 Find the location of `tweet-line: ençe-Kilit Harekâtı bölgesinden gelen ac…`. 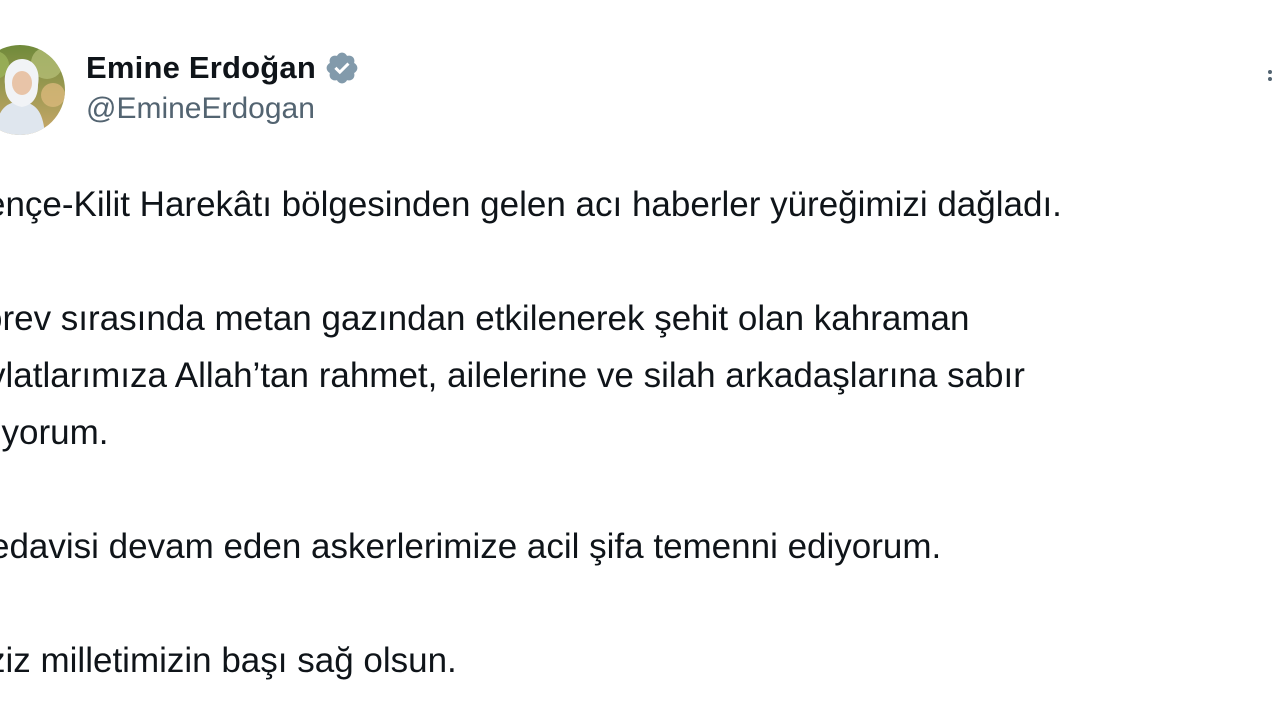

tweet-line: ençe-Kilit Harekâtı bölgesinden gelen ac… is located at coordinates (531, 204).